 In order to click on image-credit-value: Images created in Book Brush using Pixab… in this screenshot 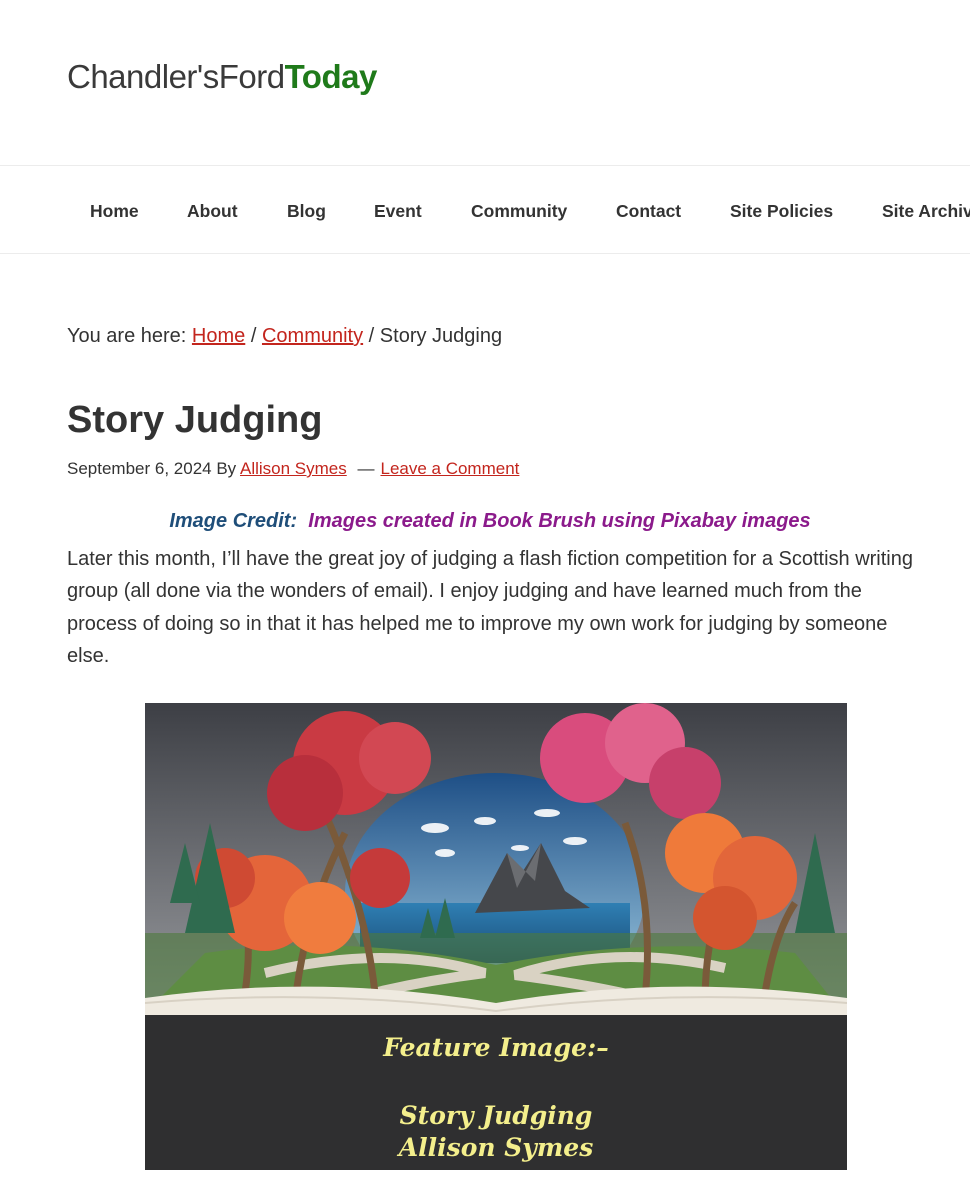, I will do `click(559, 521)`.